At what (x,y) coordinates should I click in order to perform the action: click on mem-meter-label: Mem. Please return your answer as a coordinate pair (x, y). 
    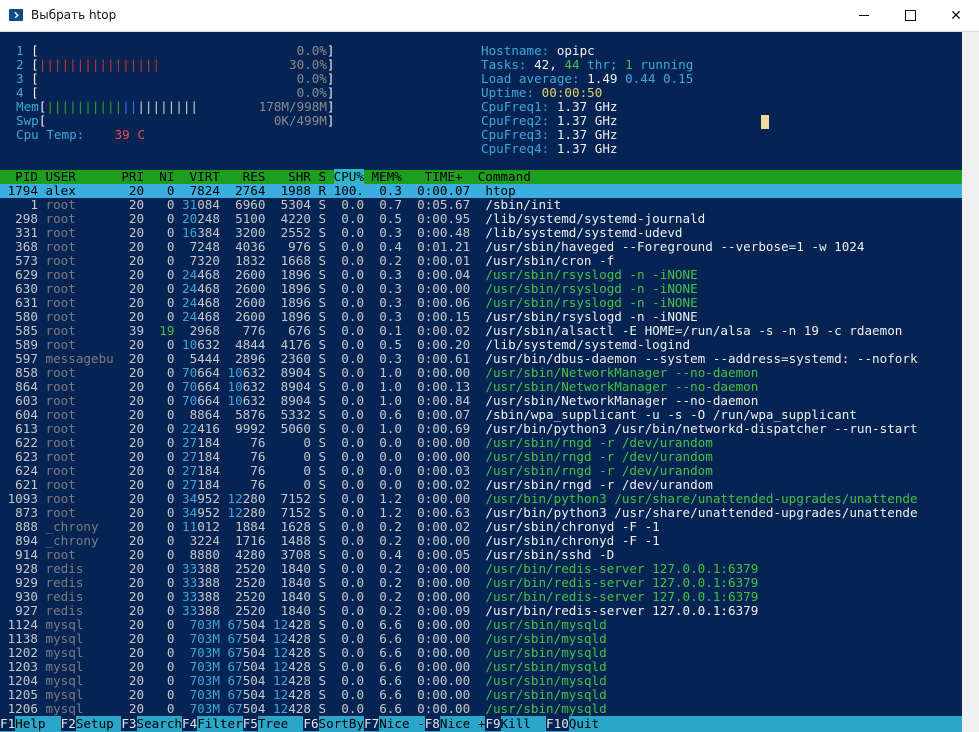
    Looking at the image, I should click on (27, 106).